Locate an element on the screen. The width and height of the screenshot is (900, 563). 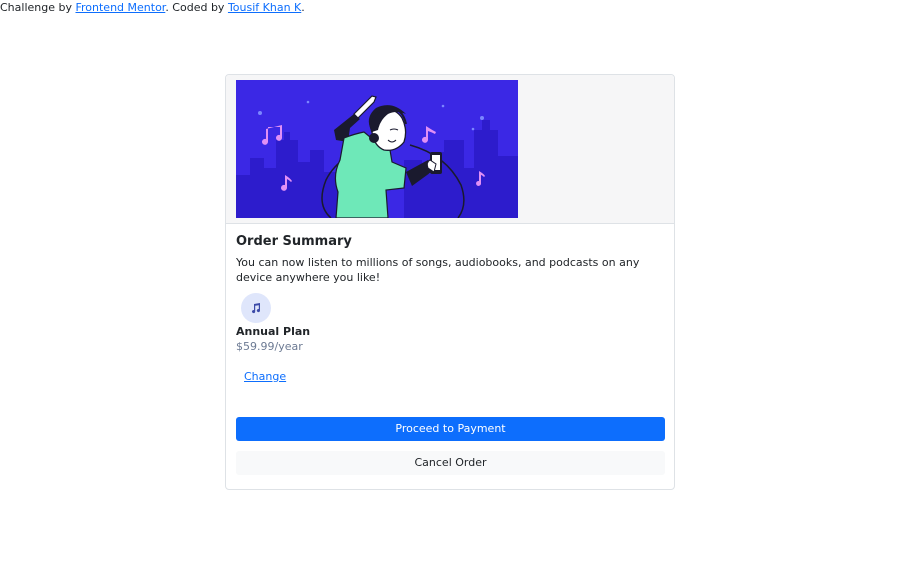
attribution-suffix: . is located at coordinates (303, 7).